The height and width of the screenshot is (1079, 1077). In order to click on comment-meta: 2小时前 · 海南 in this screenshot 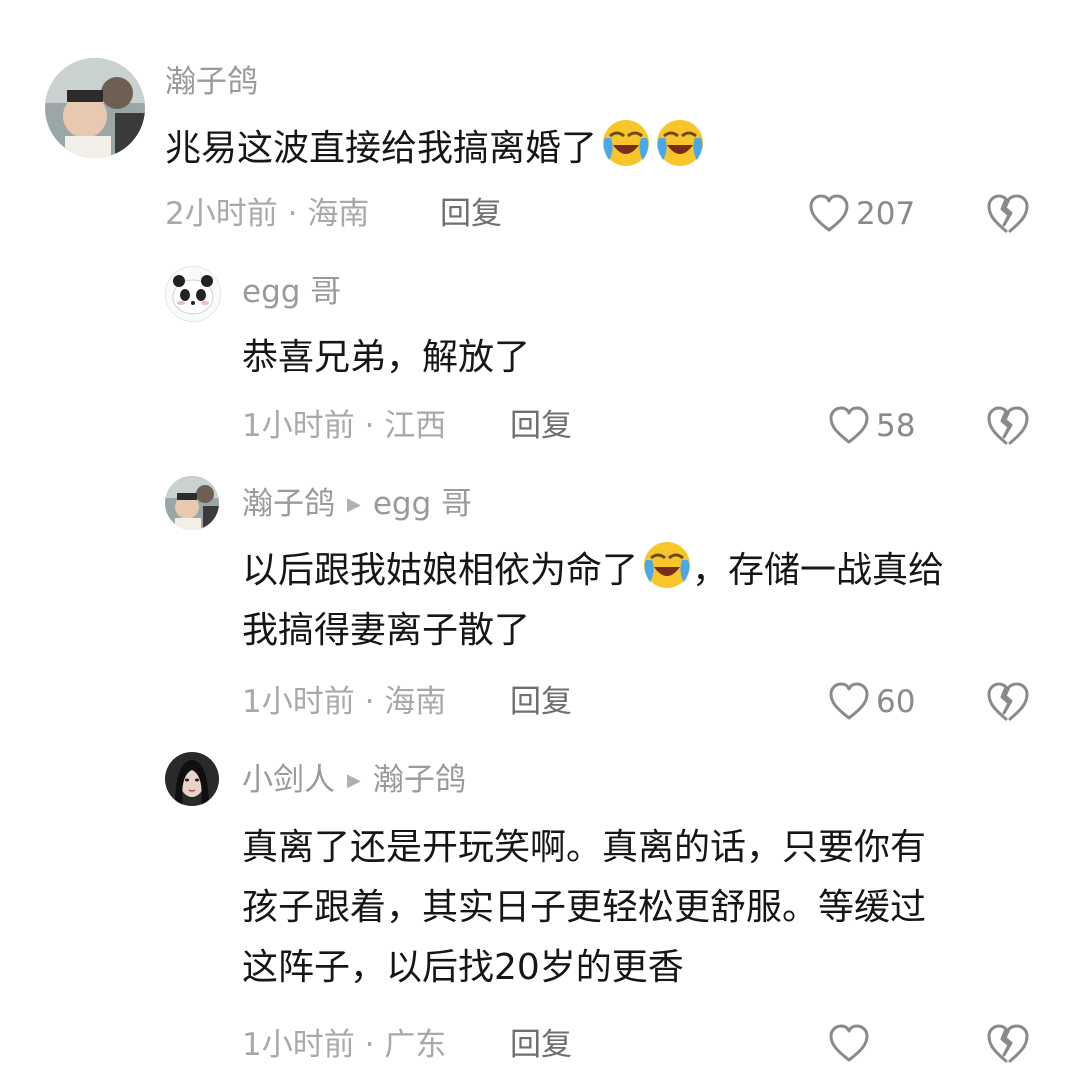, I will do `click(267, 214)`.